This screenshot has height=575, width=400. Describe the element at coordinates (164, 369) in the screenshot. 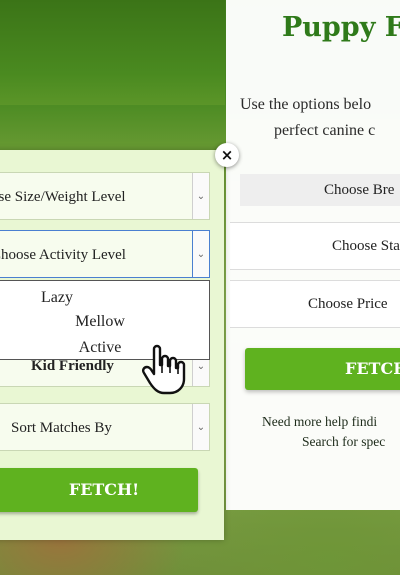

I see `hand-pointer-icon` at that location.